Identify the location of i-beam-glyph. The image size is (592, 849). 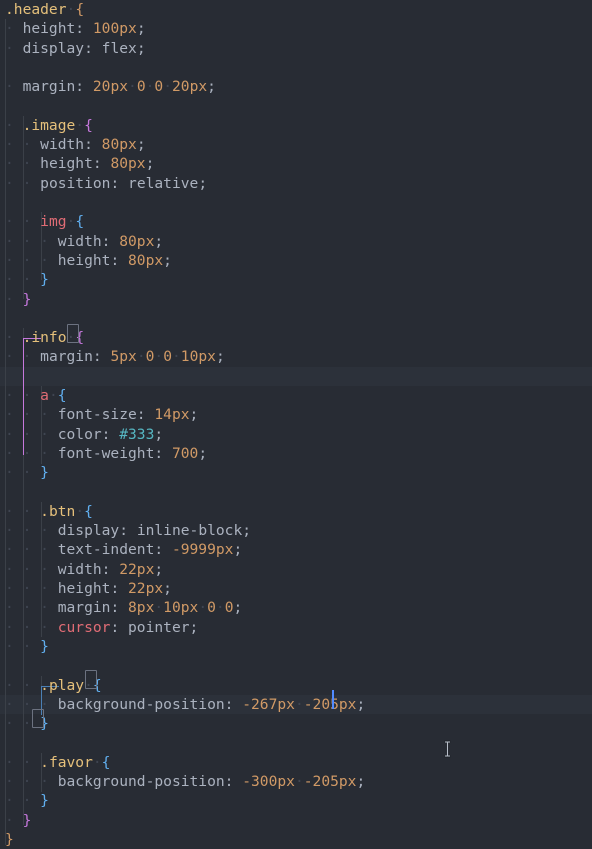
(447, 749).